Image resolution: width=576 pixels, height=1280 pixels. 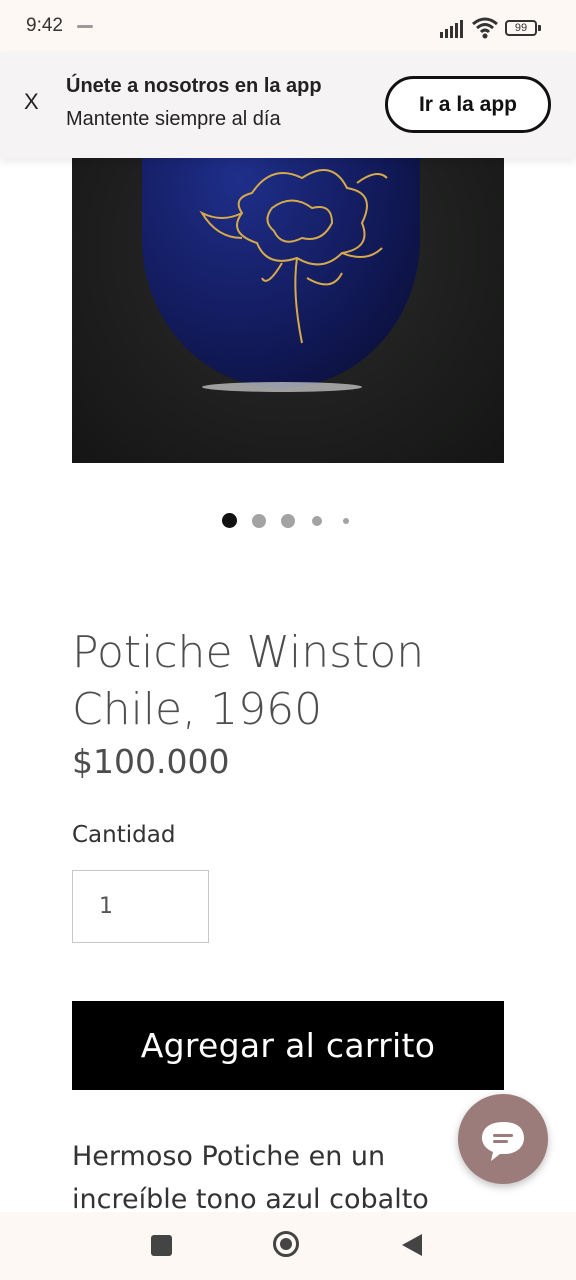 What do you see at coordinates (468, 104) in the screenshot?
I see `go-to-app-button: Ir a la app` at bounding box center [468, 104].